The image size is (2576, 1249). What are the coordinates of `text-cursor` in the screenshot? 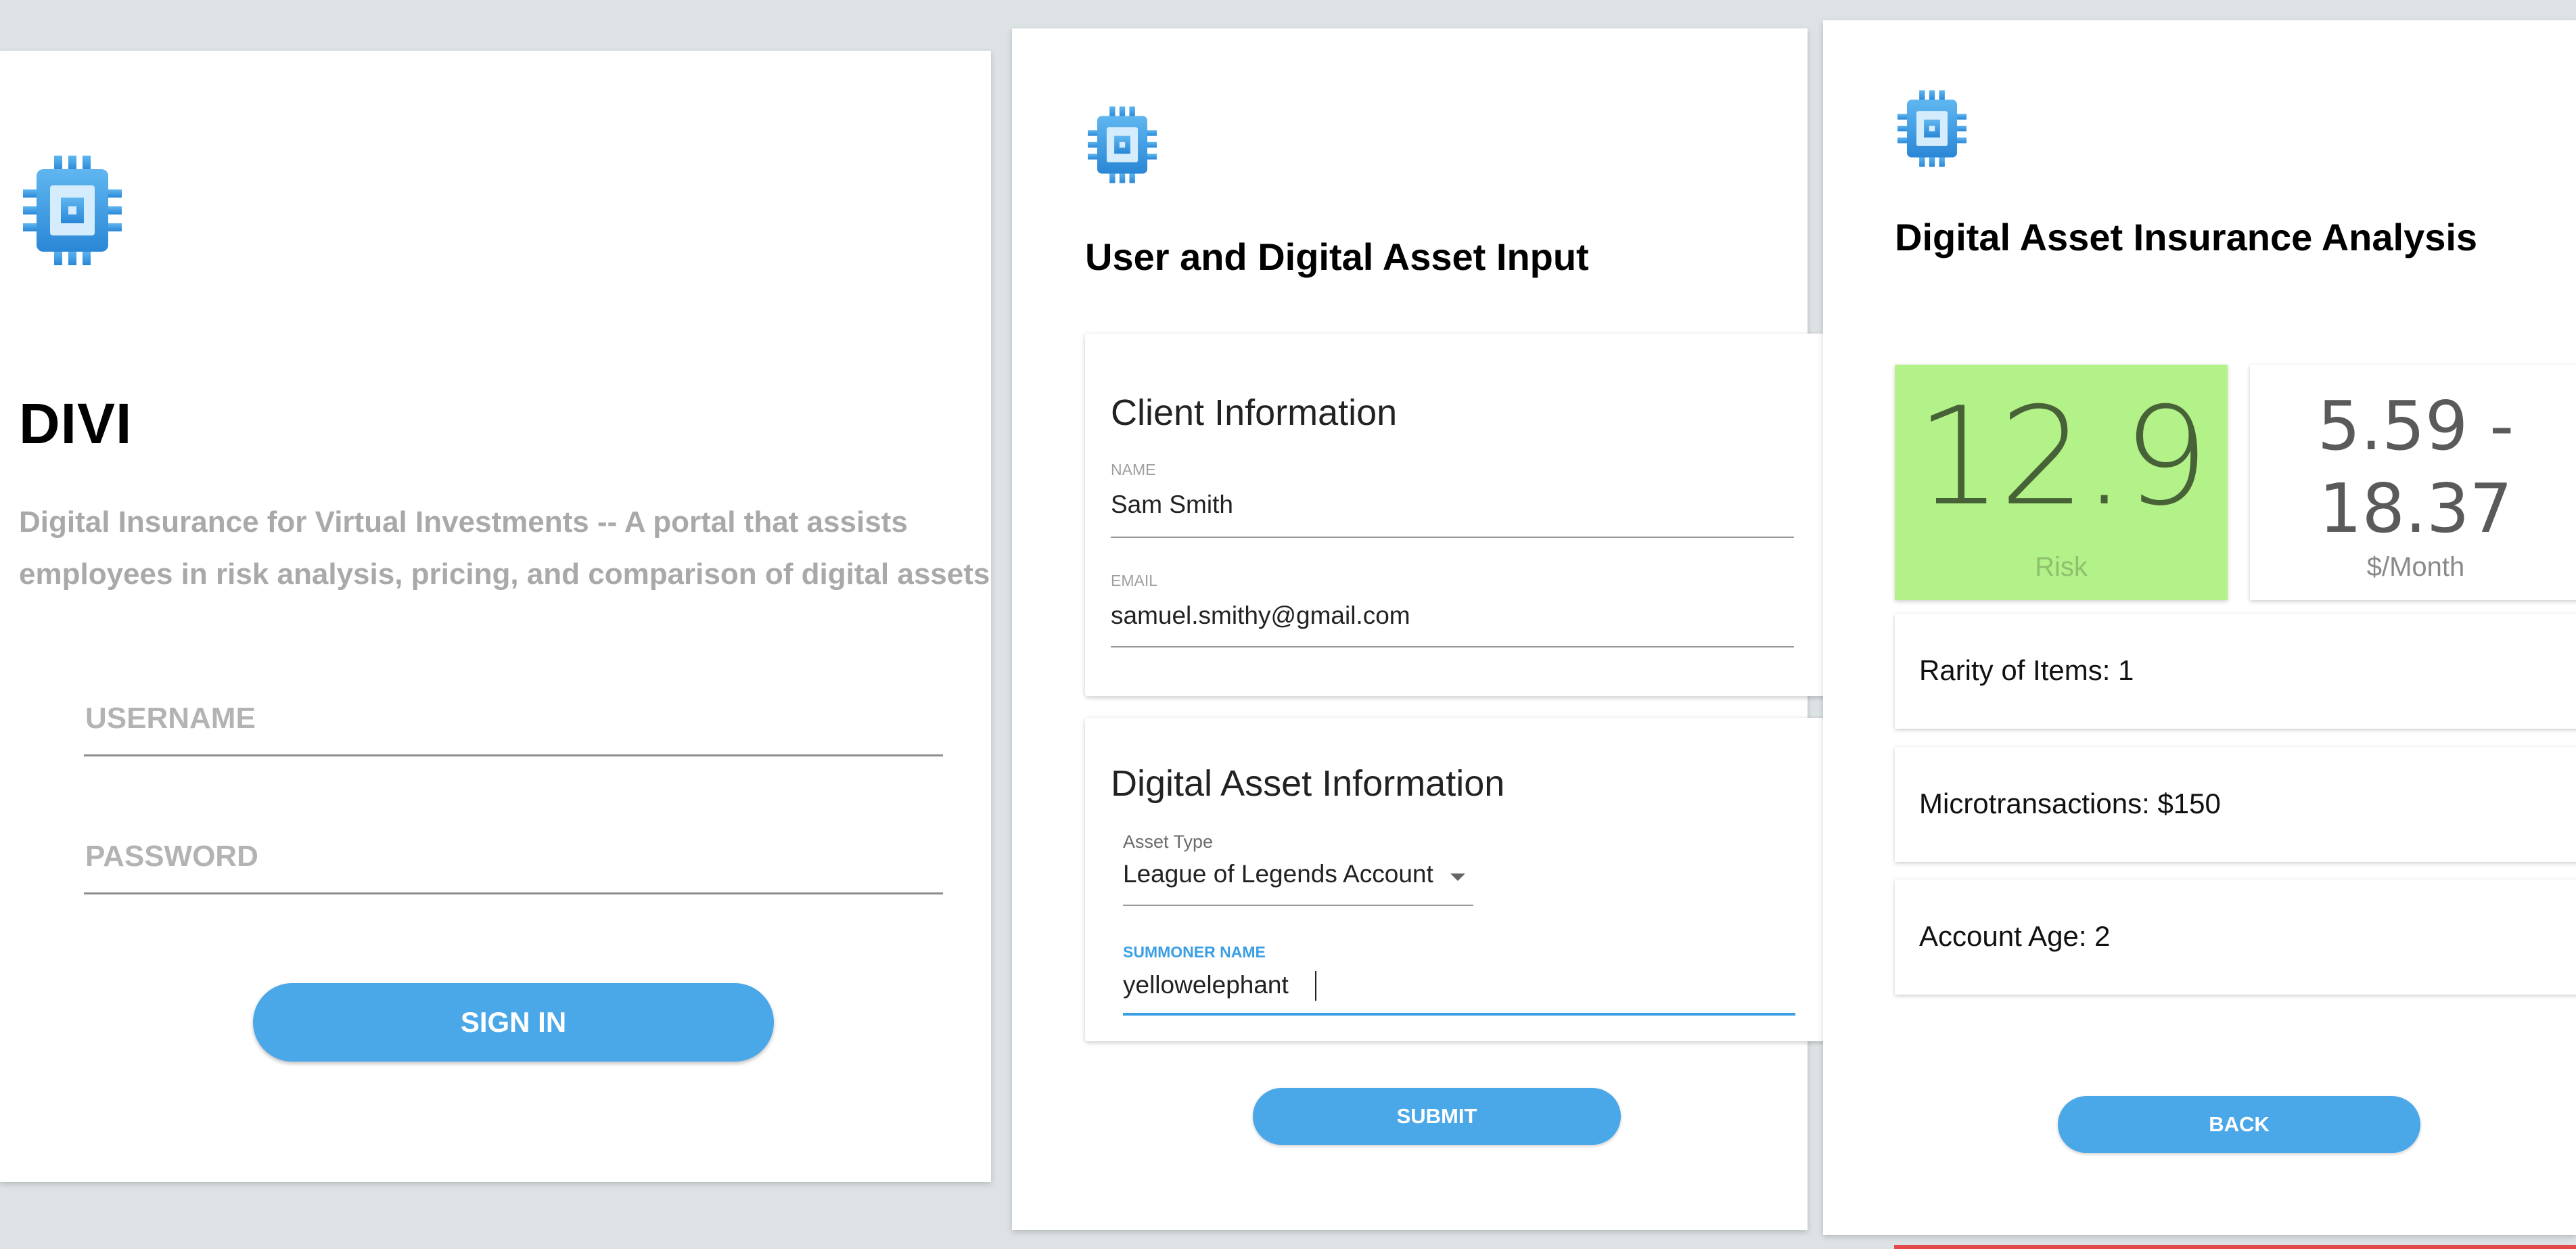 It's located at (1315, 986).